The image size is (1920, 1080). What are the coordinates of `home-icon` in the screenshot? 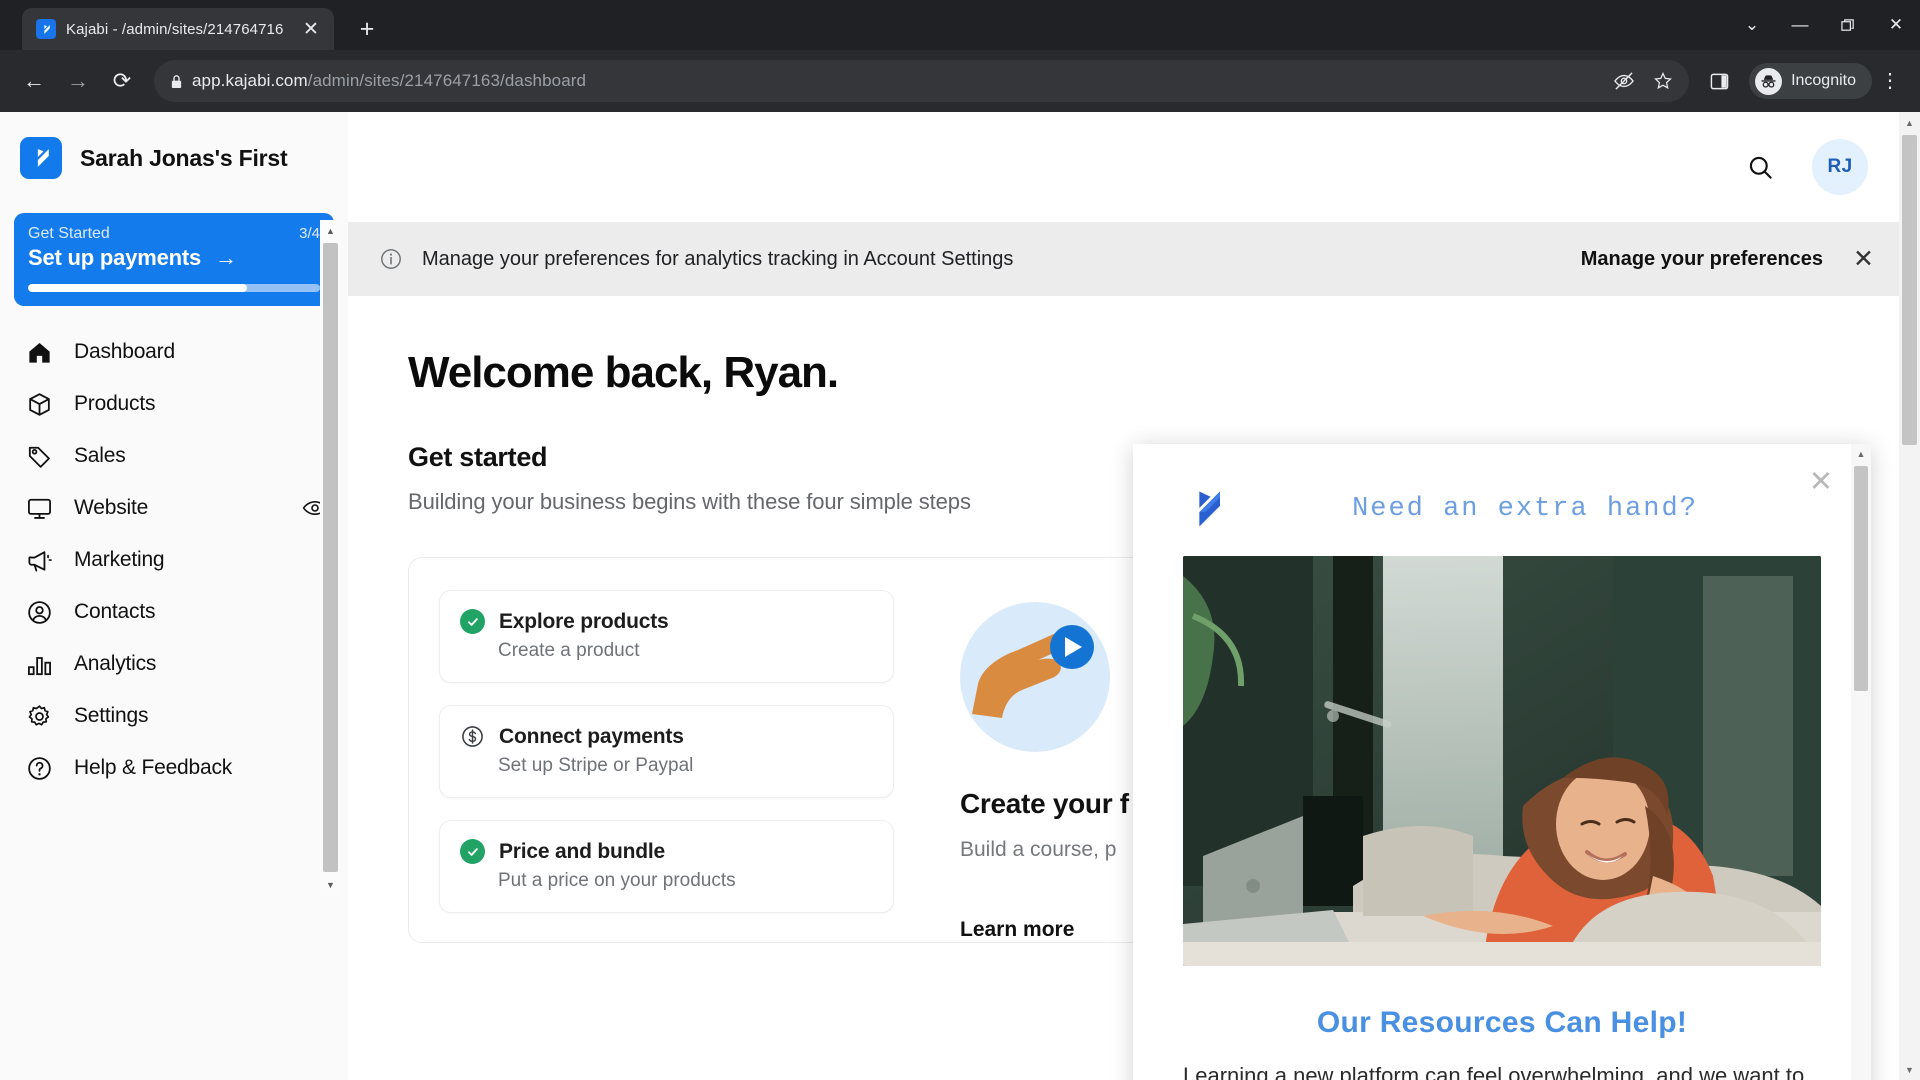 It's located at (39, 352).